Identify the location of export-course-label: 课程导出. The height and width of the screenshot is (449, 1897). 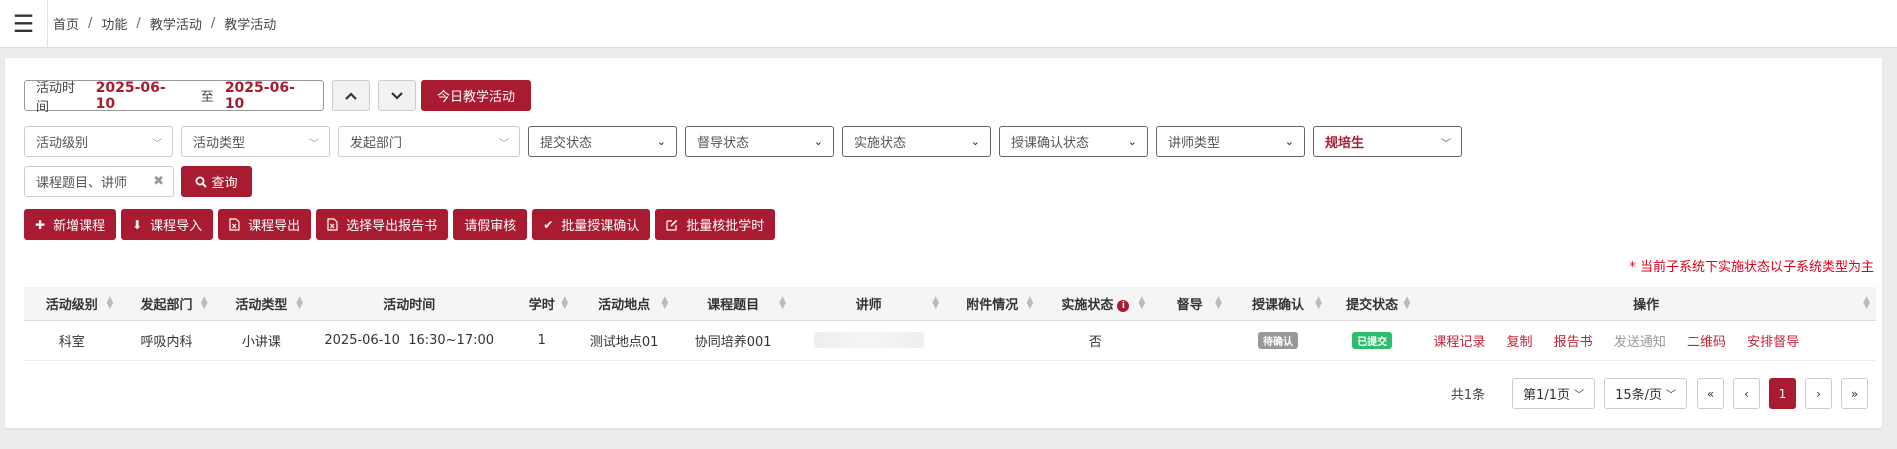
(274, 226).